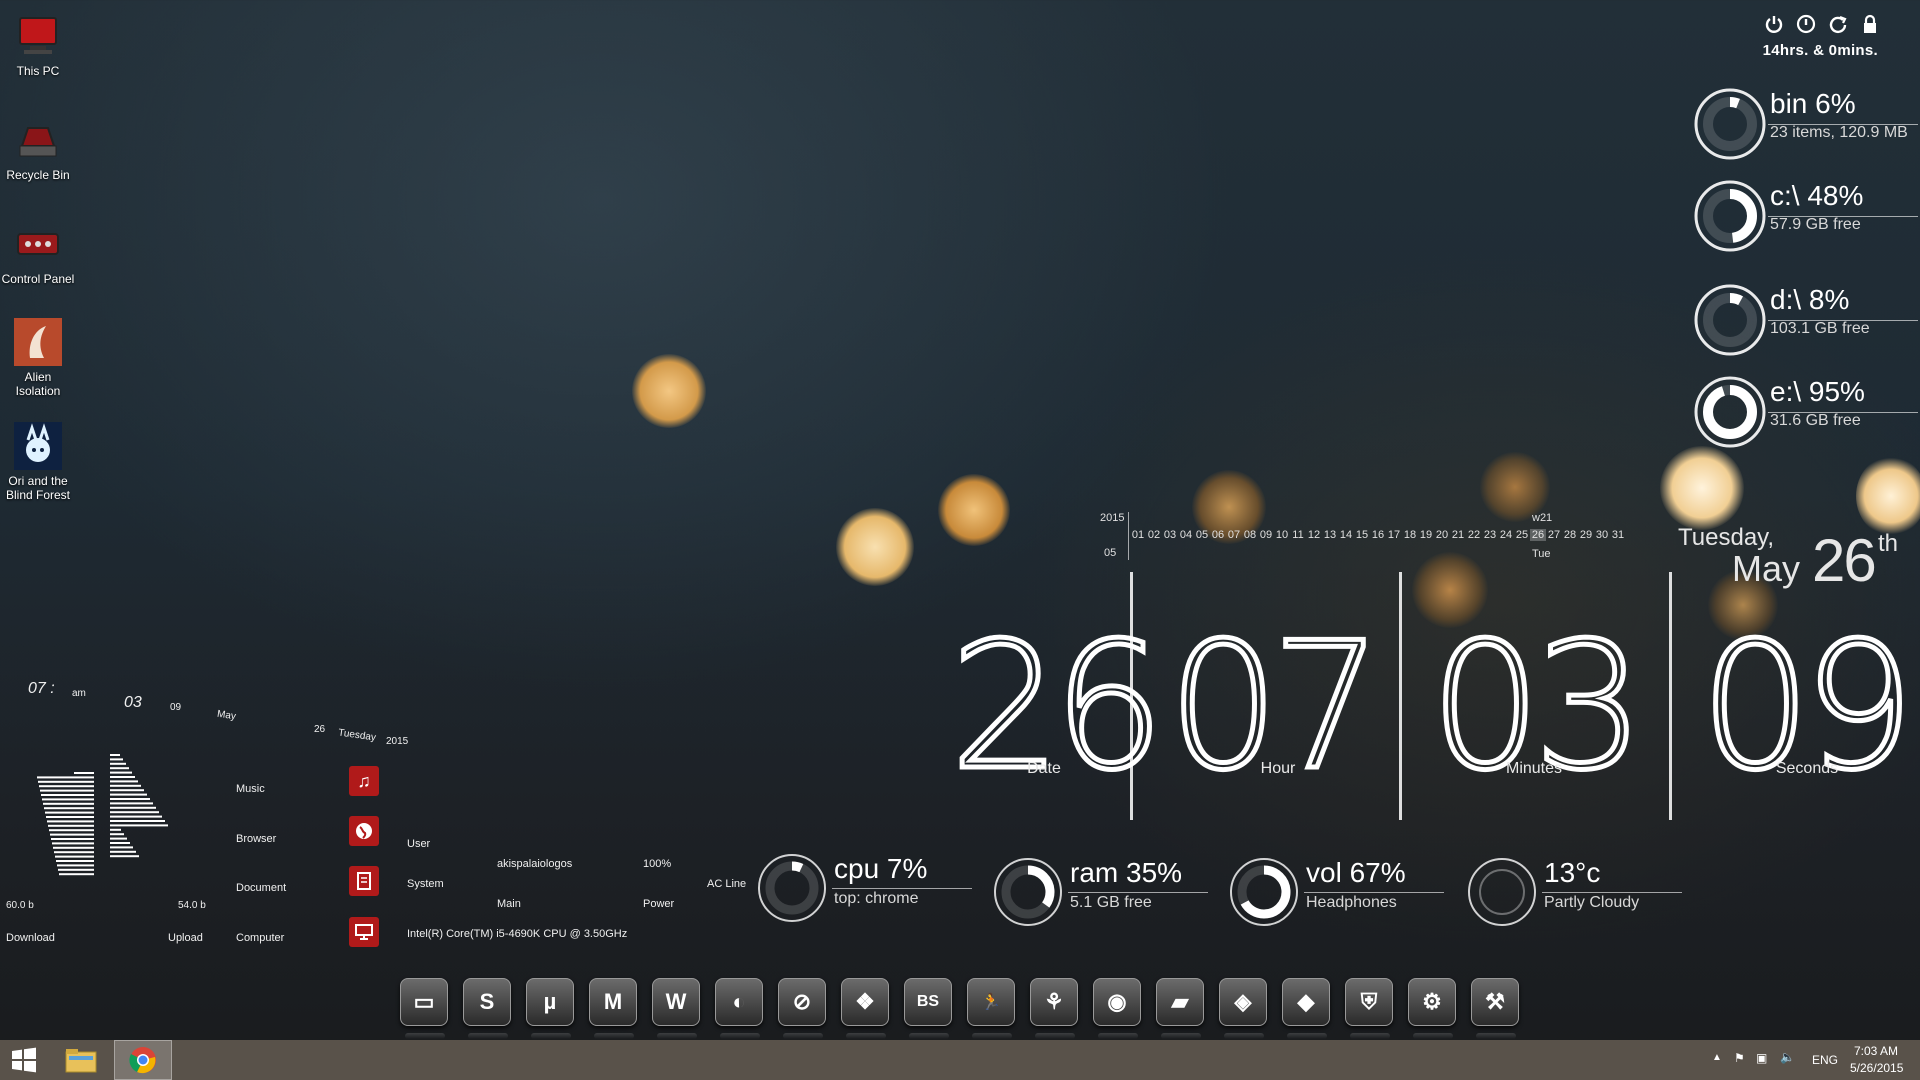 The image size is (1920, 1080). I want to click on dock-item: M, so click(613, 1008).